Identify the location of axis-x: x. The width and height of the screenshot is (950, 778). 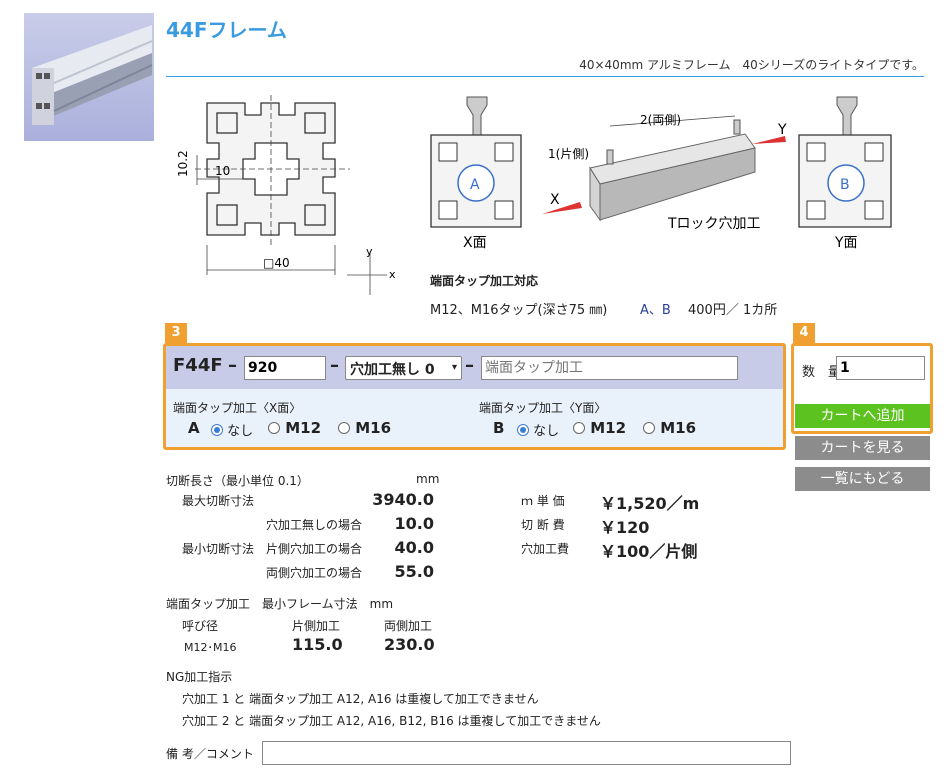
(392, 274).